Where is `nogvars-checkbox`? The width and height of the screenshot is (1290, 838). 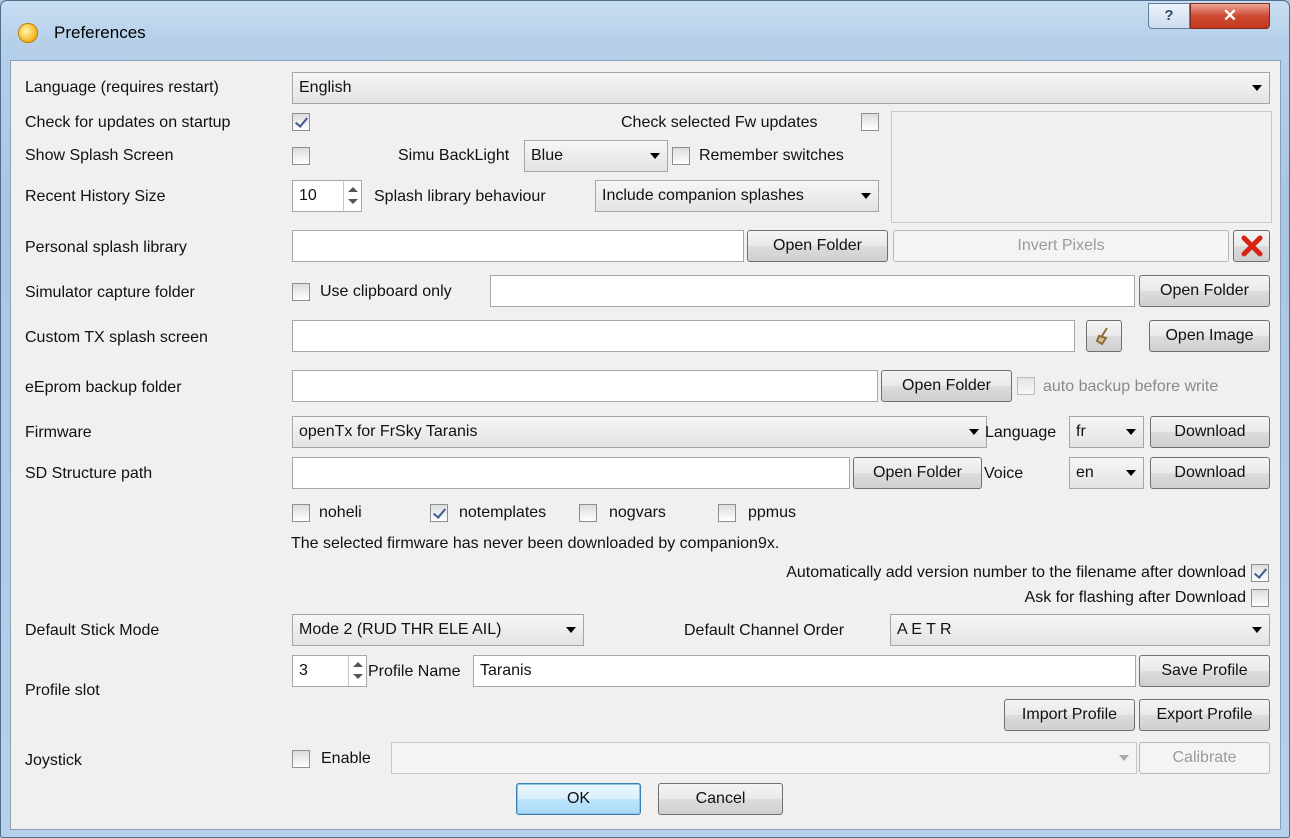 nogvars-checkbox is located at coordinates (588, 513).